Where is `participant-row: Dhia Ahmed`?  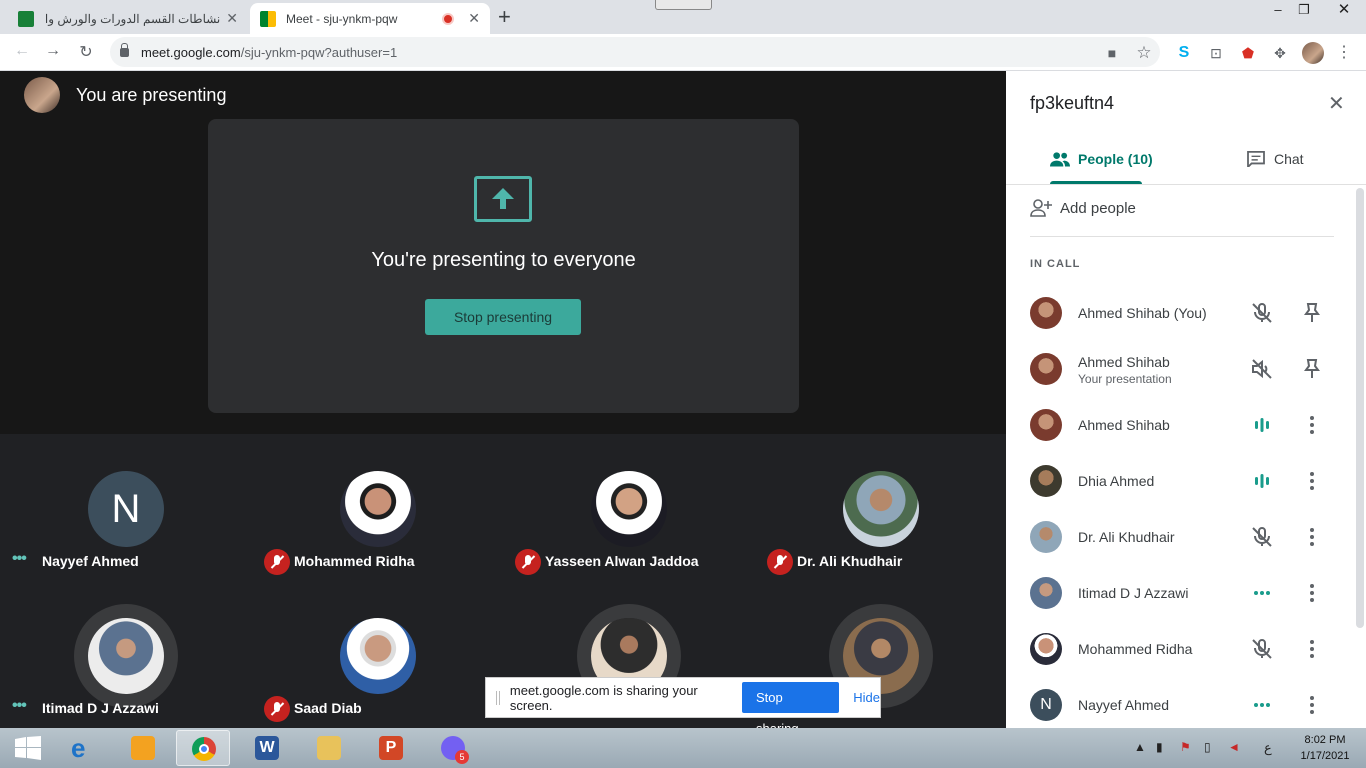 participant-row: Dhia Ahmed is located at coordinates (1190, 481).